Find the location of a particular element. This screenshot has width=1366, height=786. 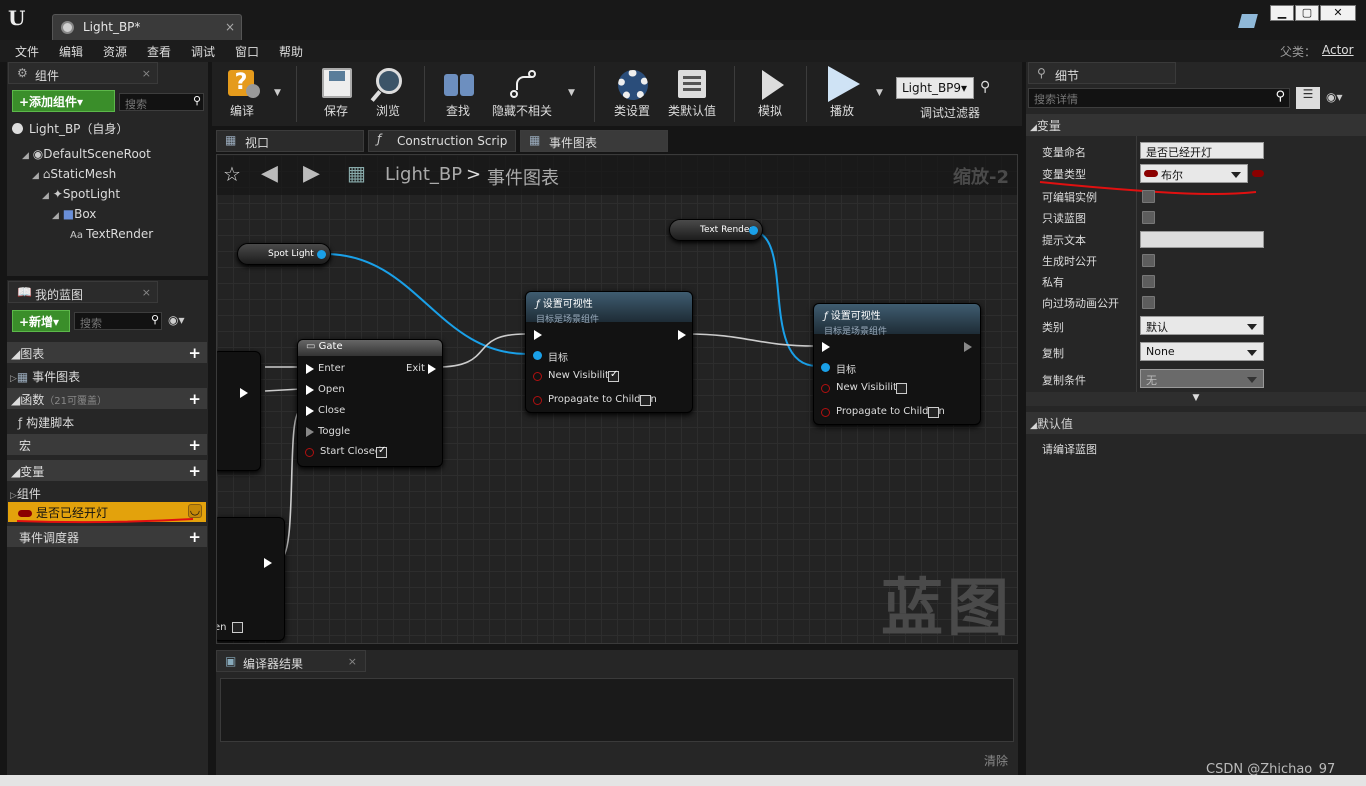

new-visibility-pin is located at coordinates (537, 376).